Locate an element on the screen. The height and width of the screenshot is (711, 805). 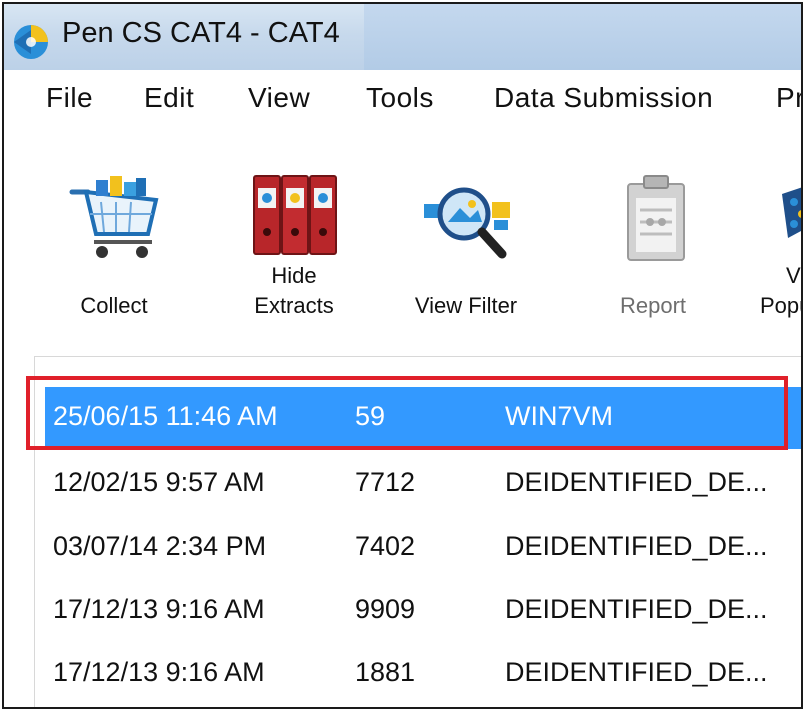
menu-edit: Edit is located at coordinates (169, 98).